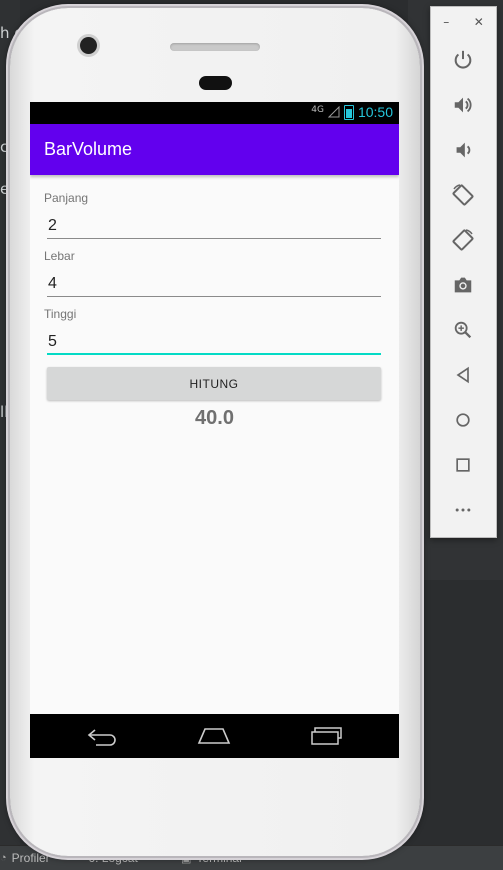 The height and width of the screenshot is (870, 503). I want to click on lebar-input, so click(214, 284).